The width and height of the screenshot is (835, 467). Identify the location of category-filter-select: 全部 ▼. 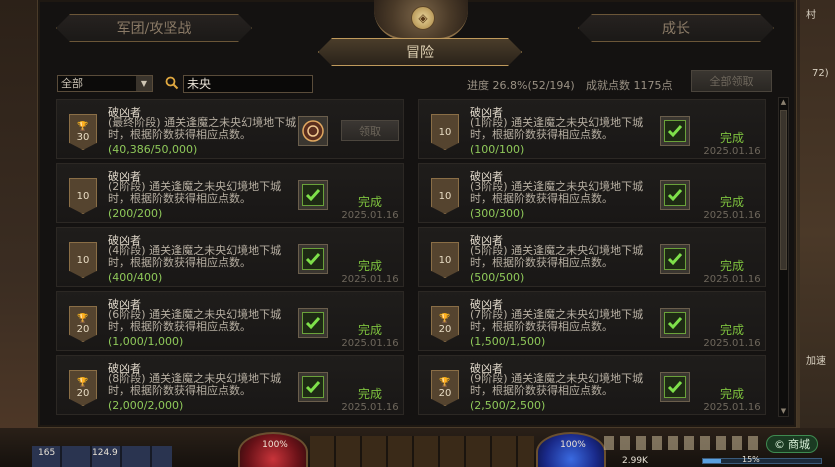
(105, 83).